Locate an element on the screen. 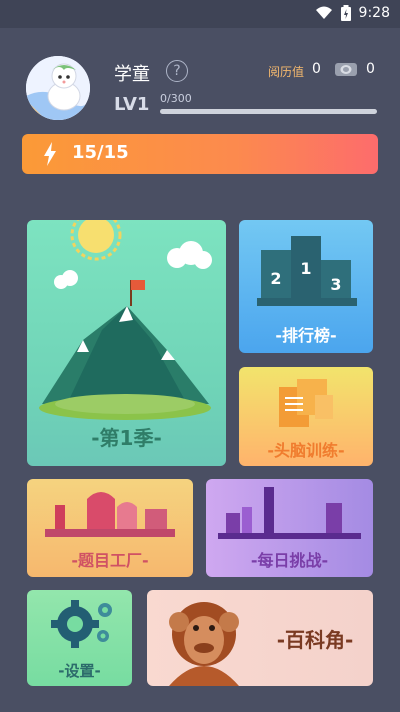 This screenshot has height=712, width=400. experience-label: 阅历值 is located at coordinates (286, 72).